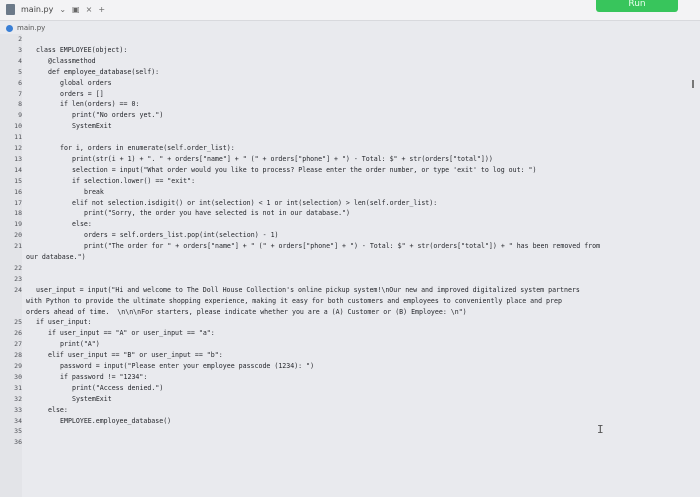  Describe the element at coordinates (369, 72) in the screenshot. I see `code-line: def employee_database(self):` at that location.